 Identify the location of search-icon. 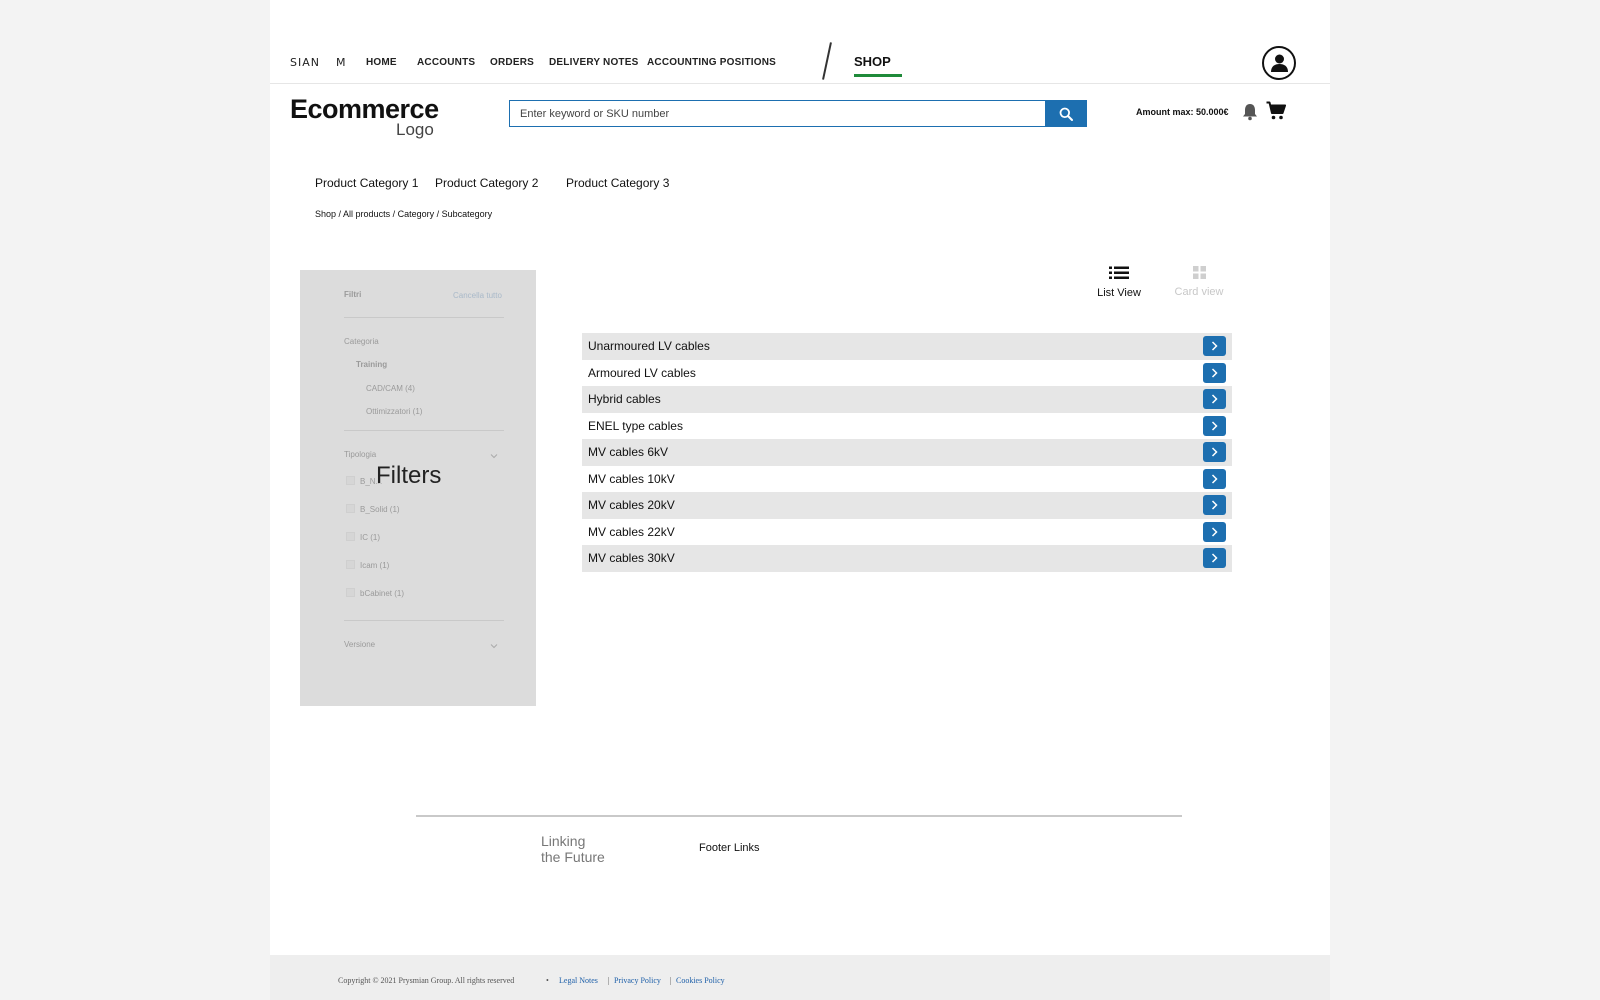
(1066, 114).